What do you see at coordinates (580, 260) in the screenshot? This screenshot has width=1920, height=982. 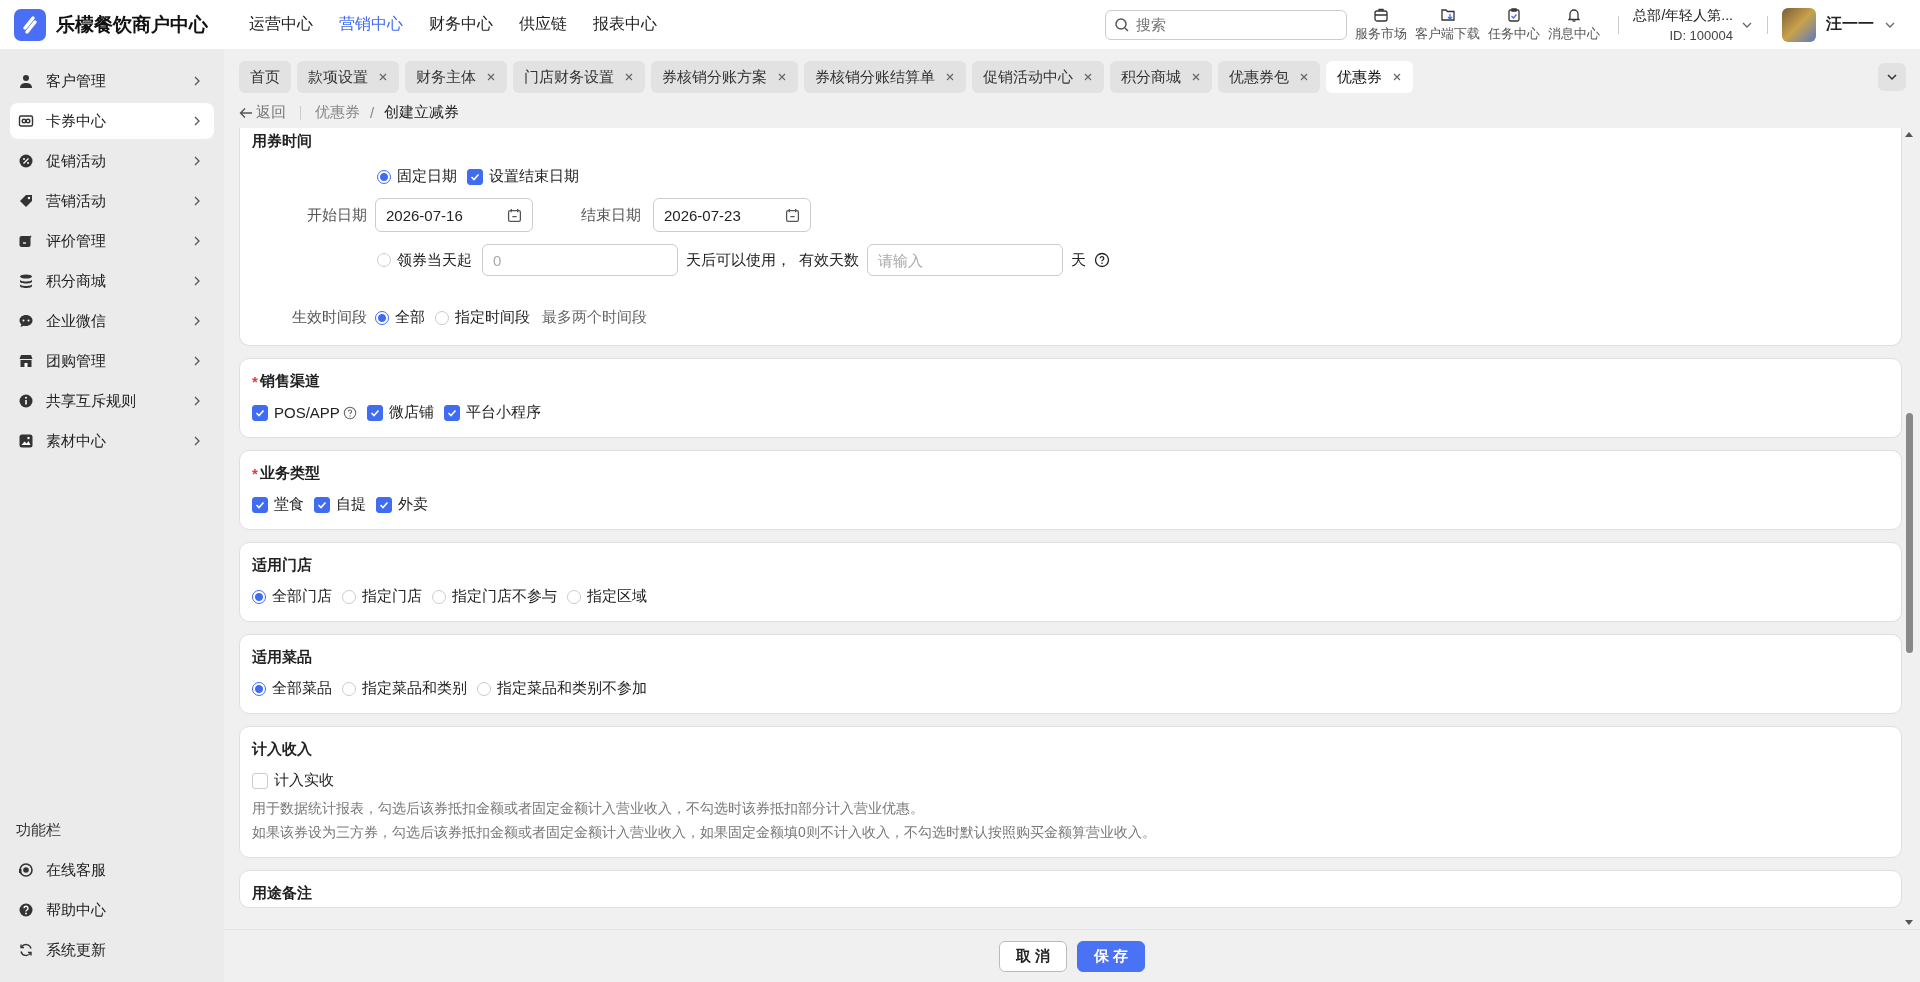 I see `input-field: 0` at bounding box center [580, 260].